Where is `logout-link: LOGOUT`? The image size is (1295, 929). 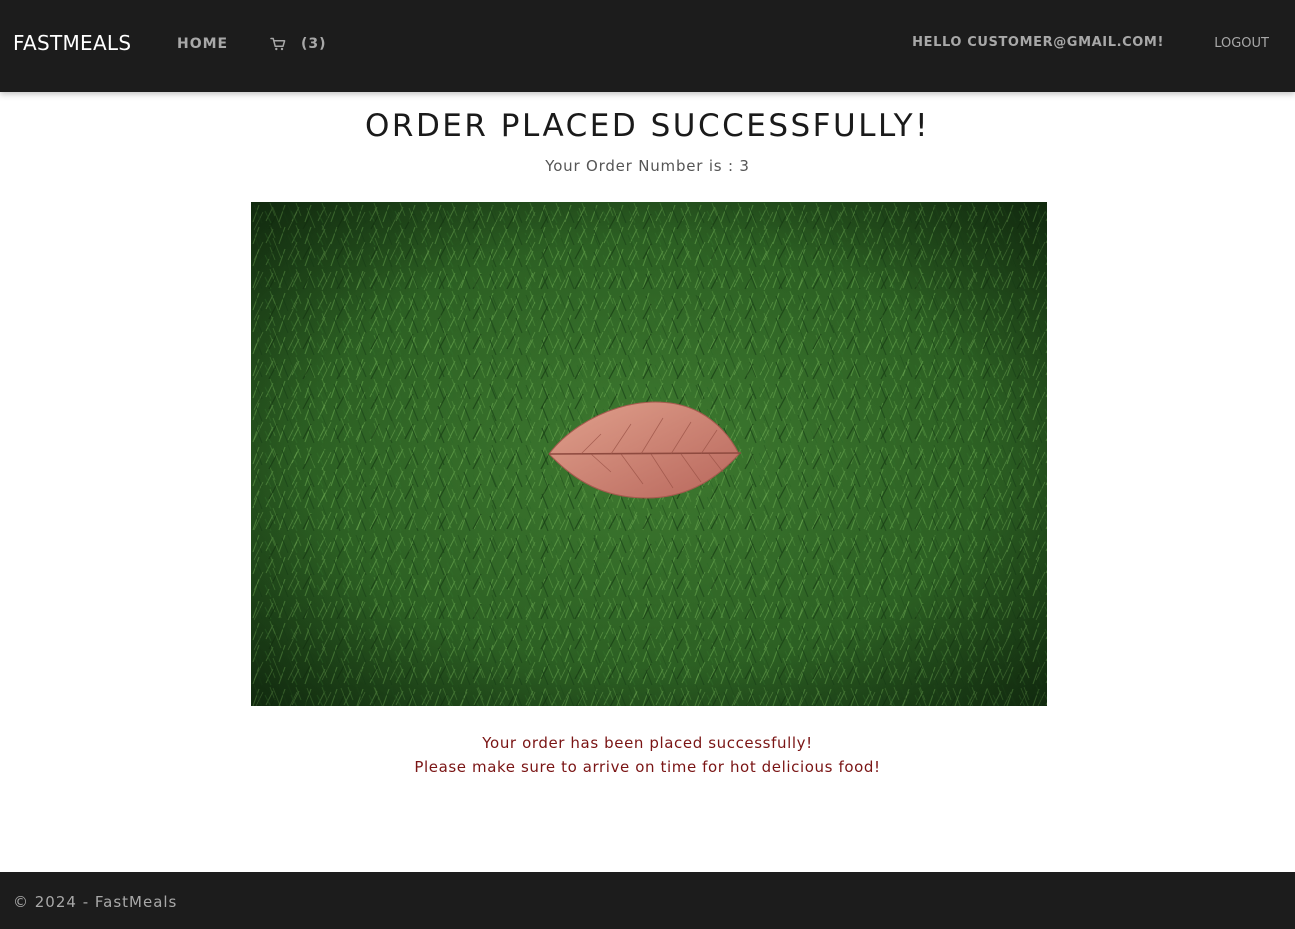 logout-link: LOGOUT is located at coordinates (1241, 44).